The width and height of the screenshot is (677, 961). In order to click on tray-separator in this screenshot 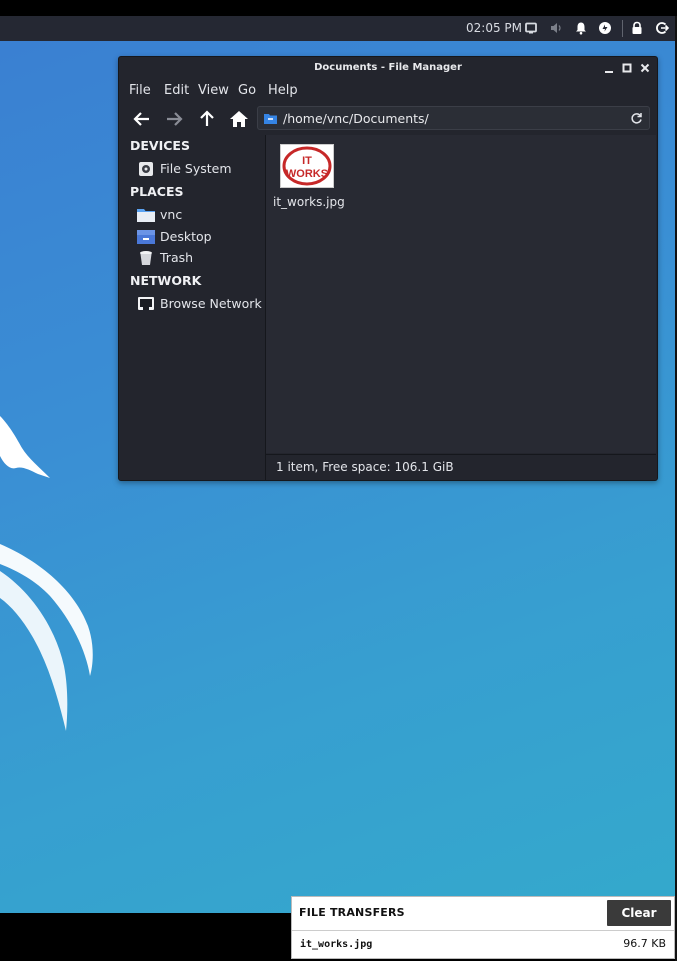, I will do `click(622, 28)`.